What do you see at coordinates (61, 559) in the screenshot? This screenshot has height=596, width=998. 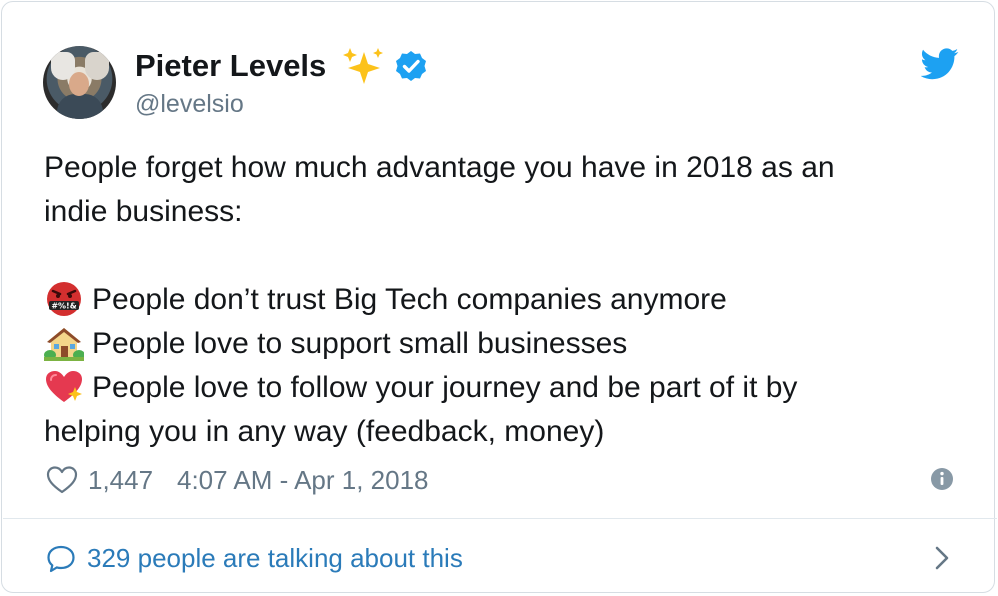 I see `speech-bubble-icon` at bounding box center [61, 559].